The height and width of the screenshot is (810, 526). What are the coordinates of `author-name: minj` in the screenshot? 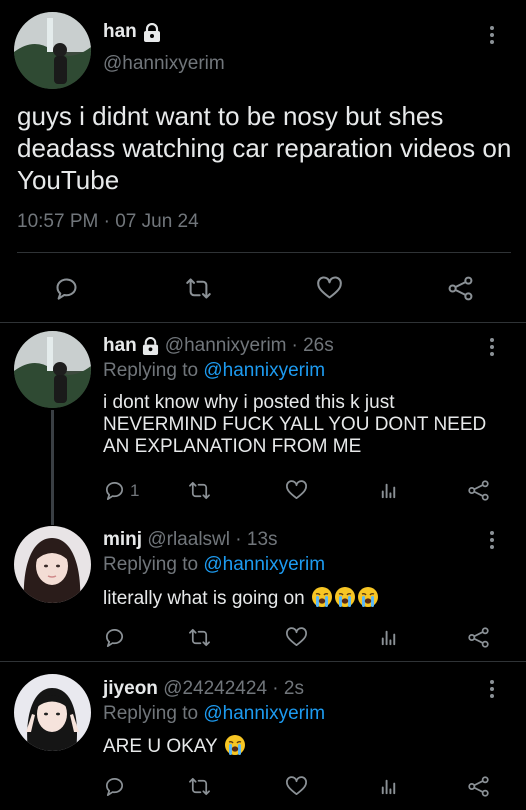 It's located at (122, 539).